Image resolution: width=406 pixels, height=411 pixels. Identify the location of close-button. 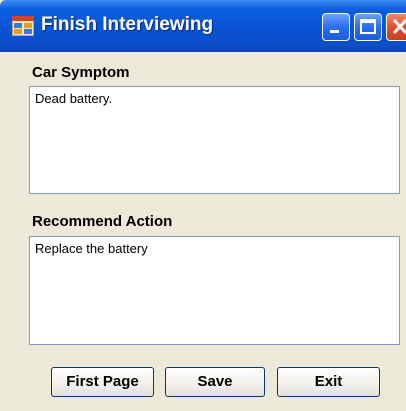
(396, 27).